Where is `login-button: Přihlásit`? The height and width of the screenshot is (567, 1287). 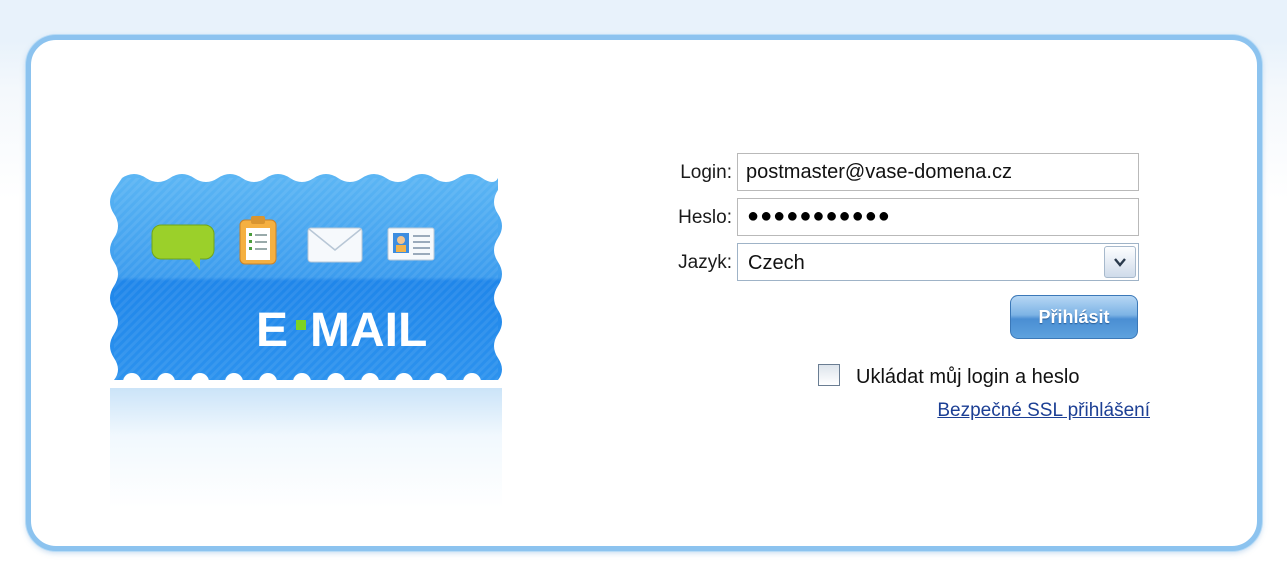 login-button: Přihlásit is located at coordinates (1074, 317).